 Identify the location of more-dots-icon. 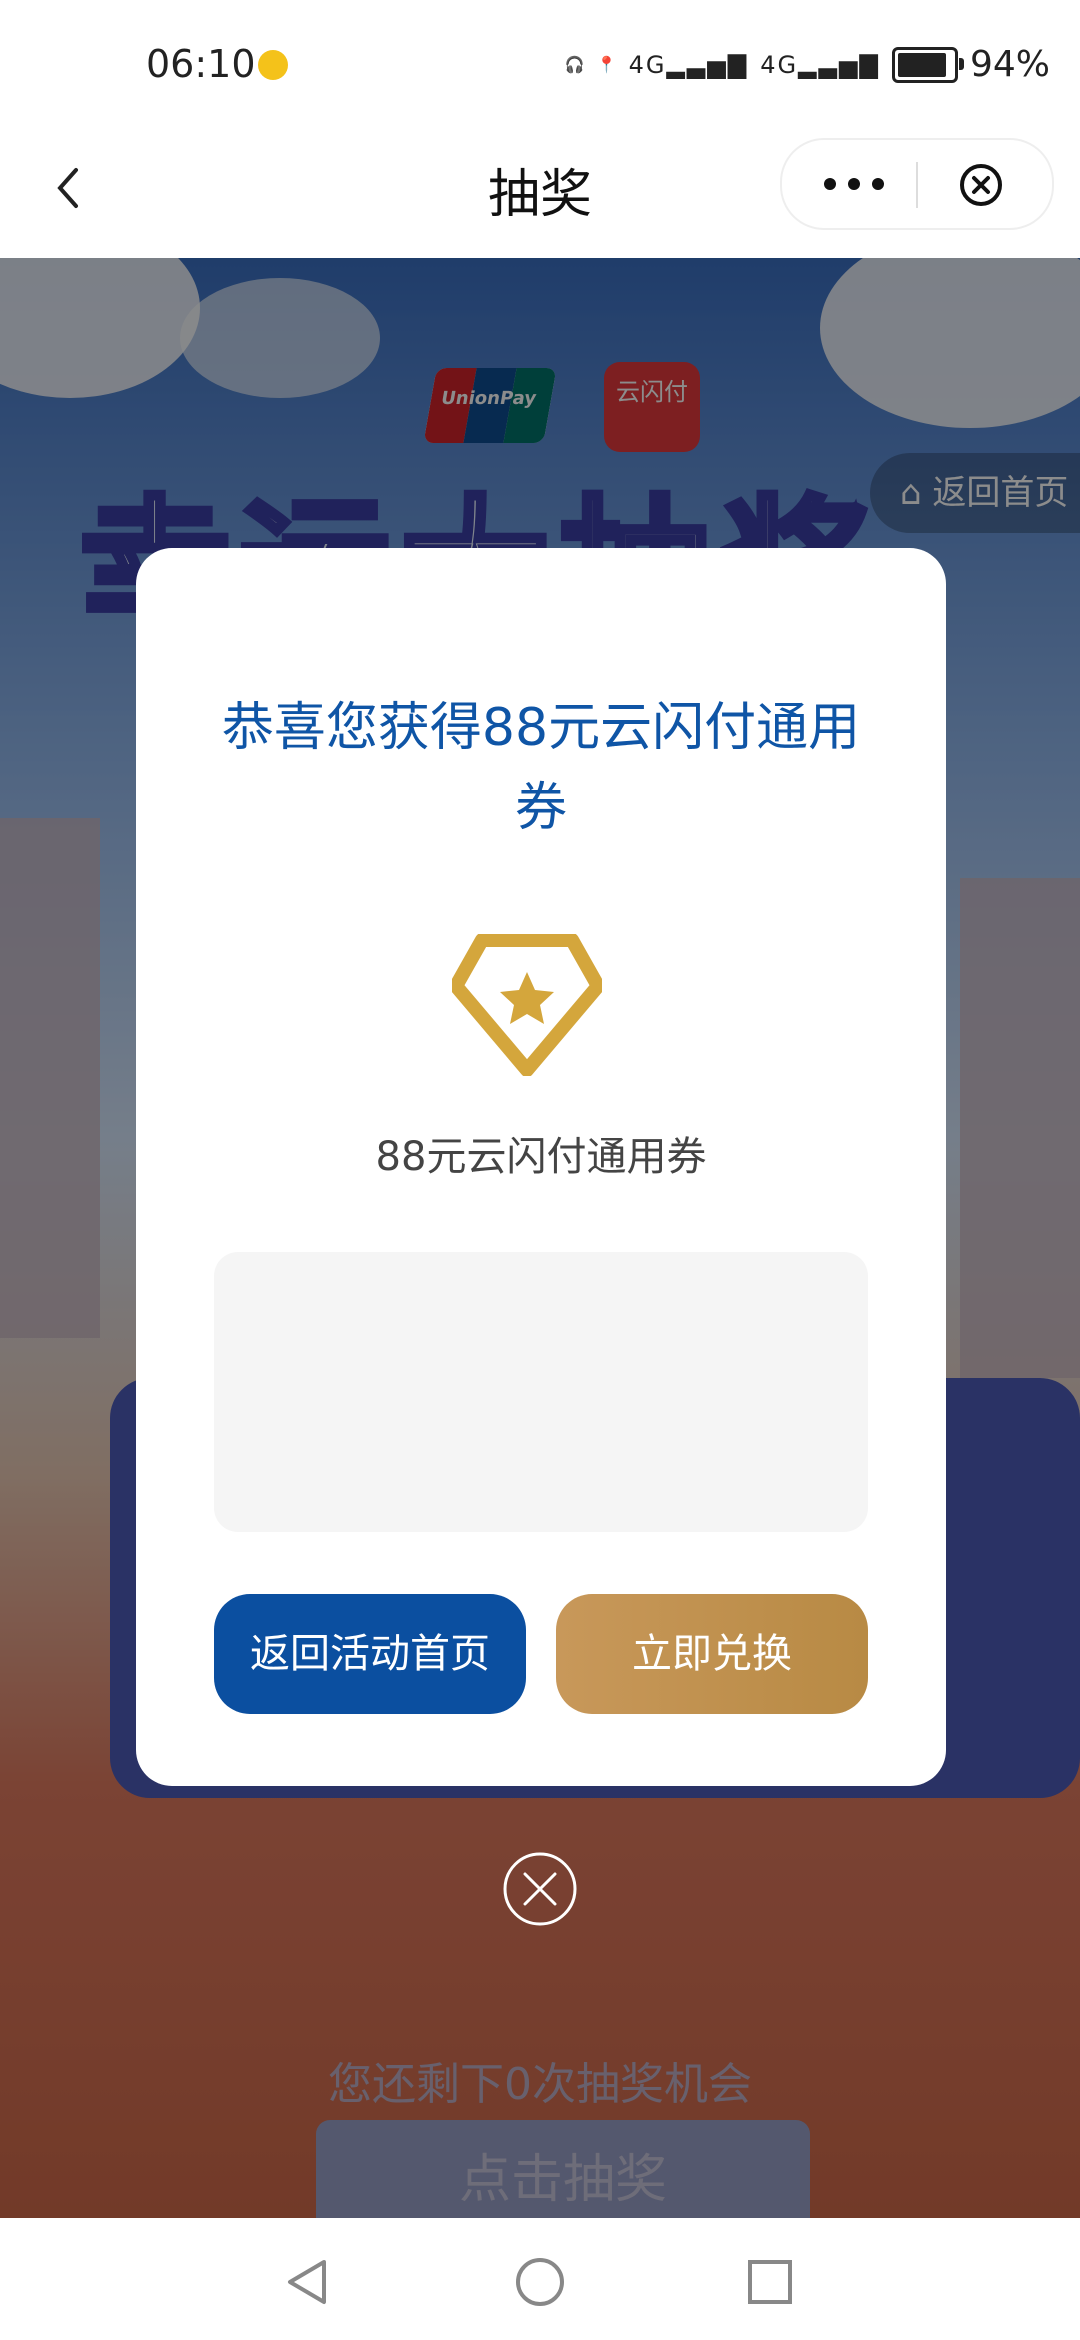
(854, 184).